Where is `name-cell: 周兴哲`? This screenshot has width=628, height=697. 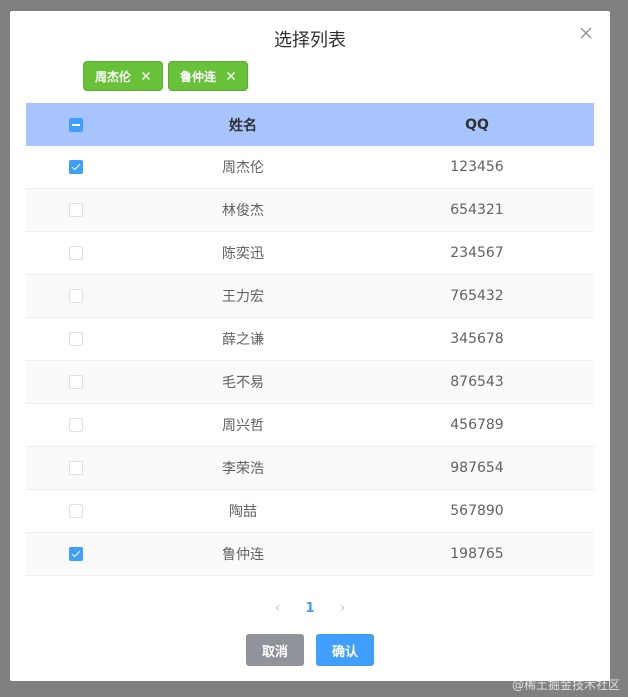 name-cell: 周兴哲 is located at coordinates (243, 426).